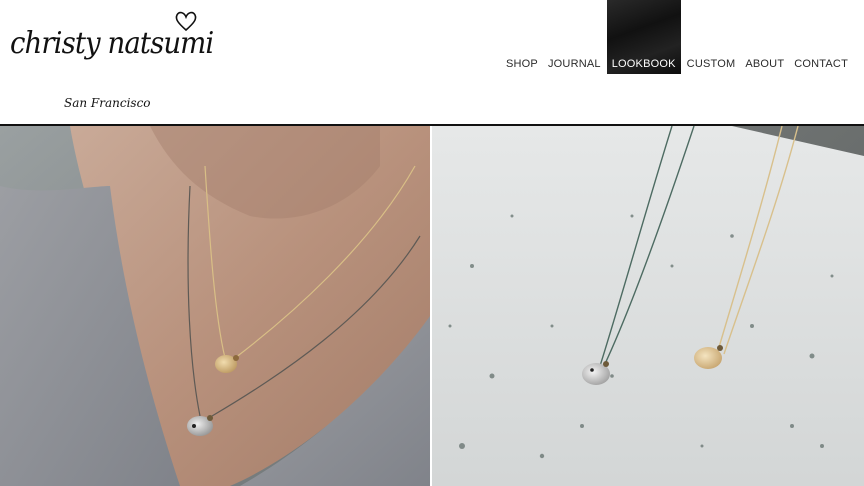  I want to click on nav-item-label: ABOUT, so click(765, 64).